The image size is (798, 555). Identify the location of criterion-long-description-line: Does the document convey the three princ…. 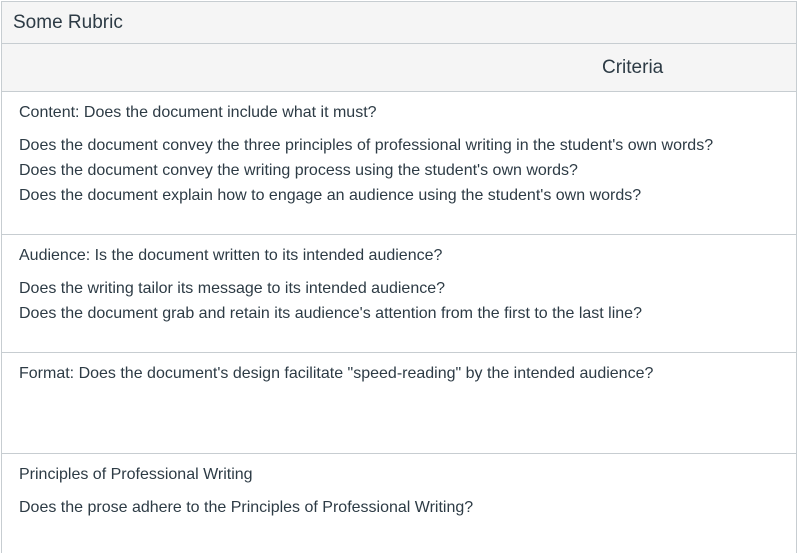
(366, 145).